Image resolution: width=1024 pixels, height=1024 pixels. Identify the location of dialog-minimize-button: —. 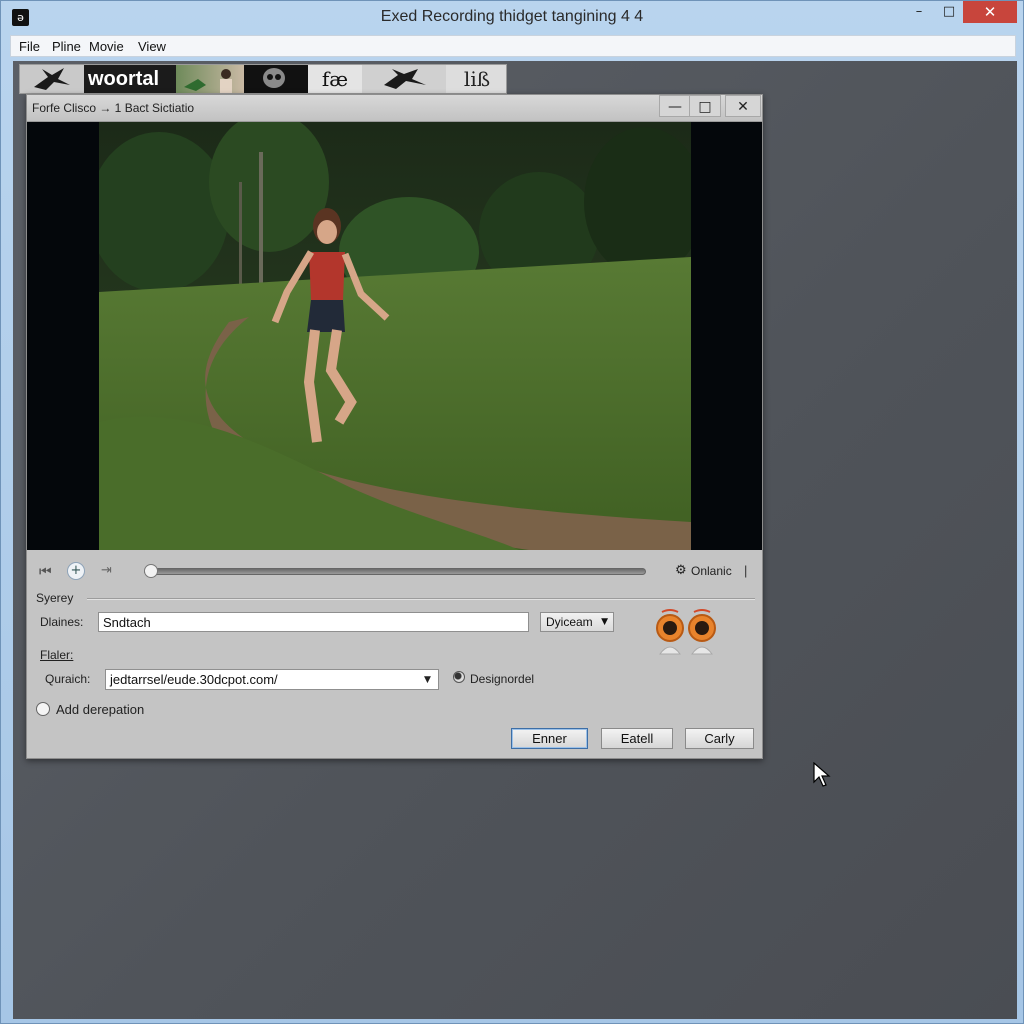
(675, 106).